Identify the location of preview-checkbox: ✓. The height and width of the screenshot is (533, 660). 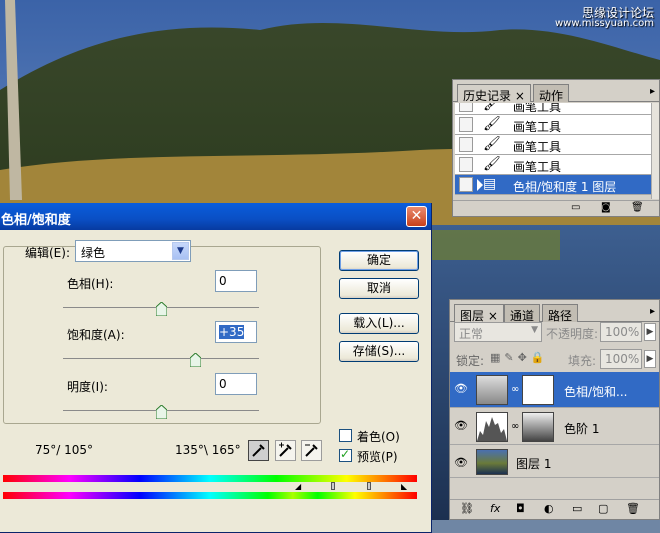
(345, 454).